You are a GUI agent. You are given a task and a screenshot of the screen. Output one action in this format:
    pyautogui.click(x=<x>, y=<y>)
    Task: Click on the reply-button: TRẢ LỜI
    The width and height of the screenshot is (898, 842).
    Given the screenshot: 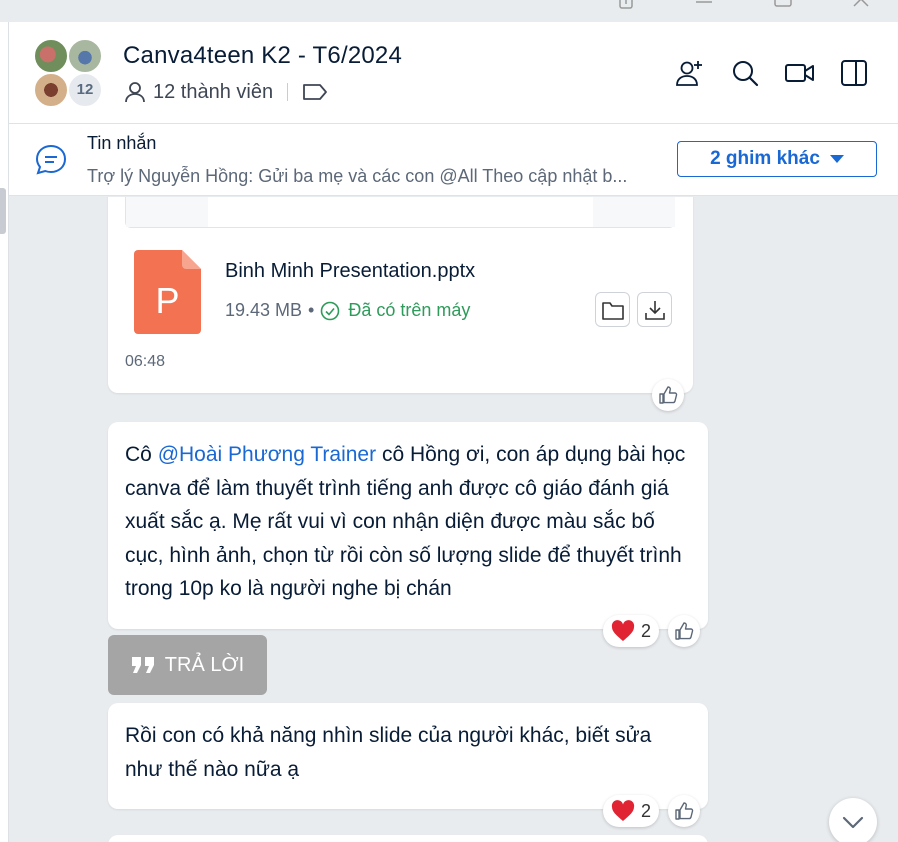 What is the action you would take?
    pyautogui.click(x=187, y=665)
    